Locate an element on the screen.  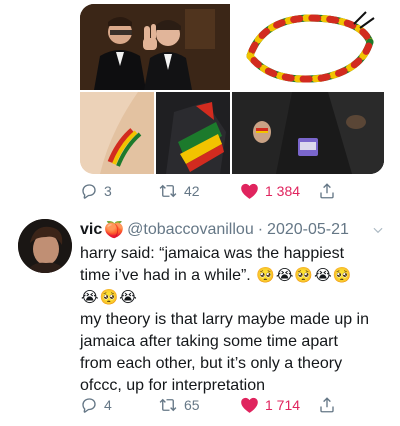
photo-wrist-detail-art is located at coordinates (117, 133).